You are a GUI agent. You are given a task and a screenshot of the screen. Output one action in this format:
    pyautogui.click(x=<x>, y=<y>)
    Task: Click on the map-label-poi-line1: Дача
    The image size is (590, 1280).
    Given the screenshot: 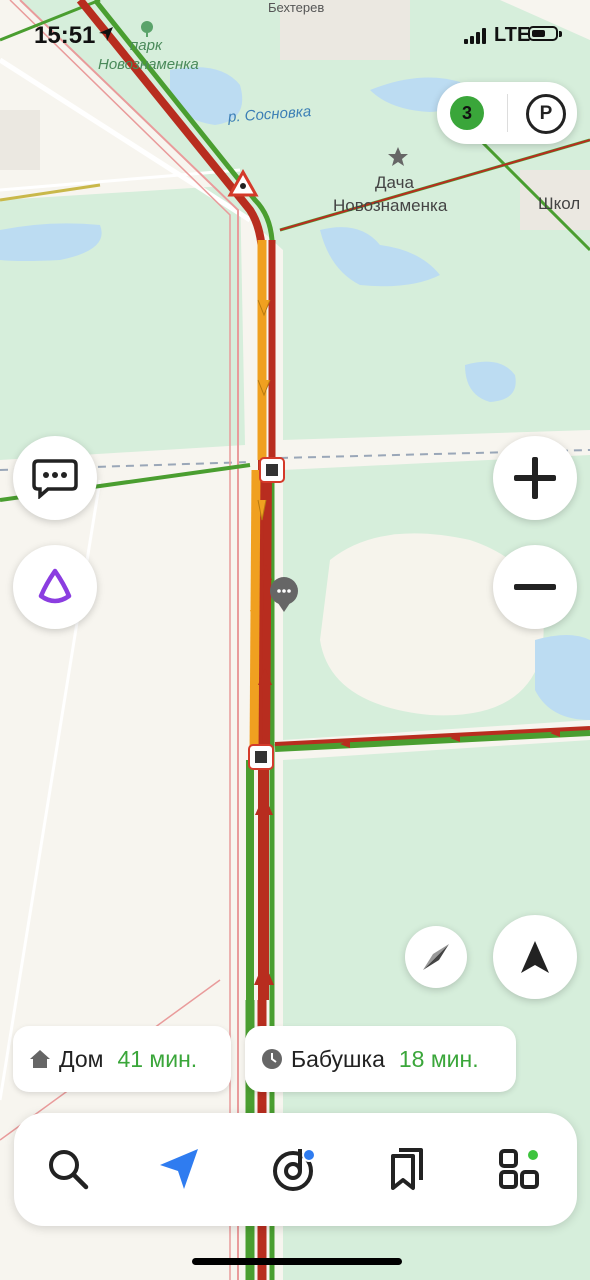 What is the action you would take?
    pyautogui.click(x=394, y=182)
    